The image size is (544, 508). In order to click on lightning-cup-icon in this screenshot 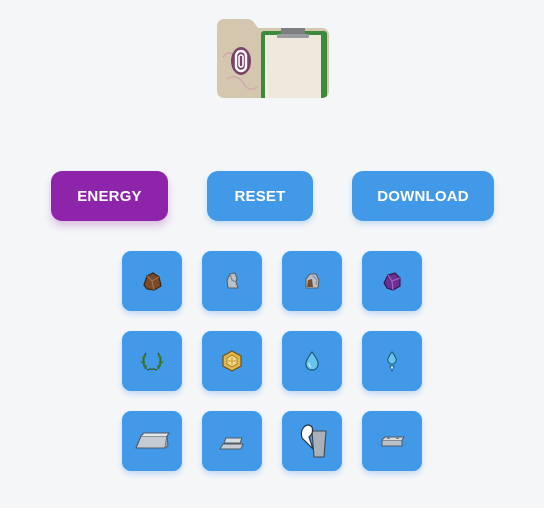, I will do `click(313, 441)`.